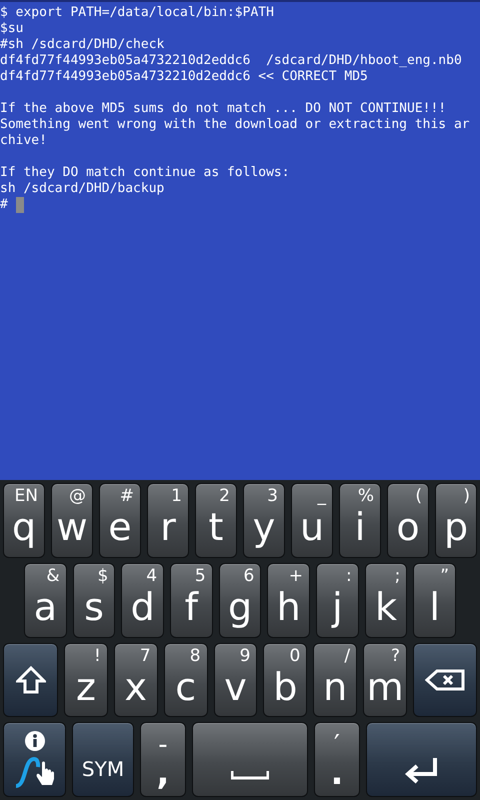 Image resolution: width=480 pixels, height=800 pixels. What do you see at coordinates (72, 520) in the screenshot?
I see `letter-key: @ w` at bounding box center [72, 520].